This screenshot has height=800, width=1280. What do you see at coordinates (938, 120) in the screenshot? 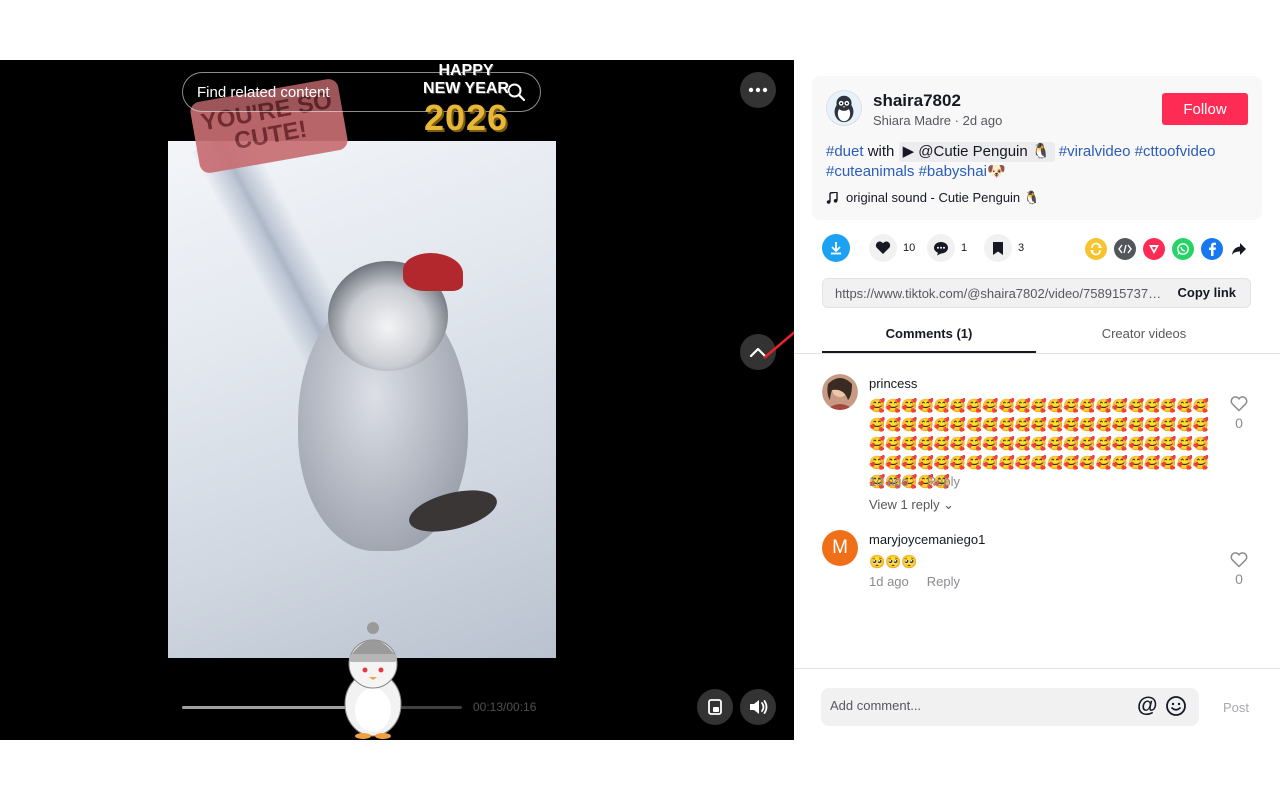
I see `author-subline: Shiara Madre · 2d ago` at bounding box center [938, 120].